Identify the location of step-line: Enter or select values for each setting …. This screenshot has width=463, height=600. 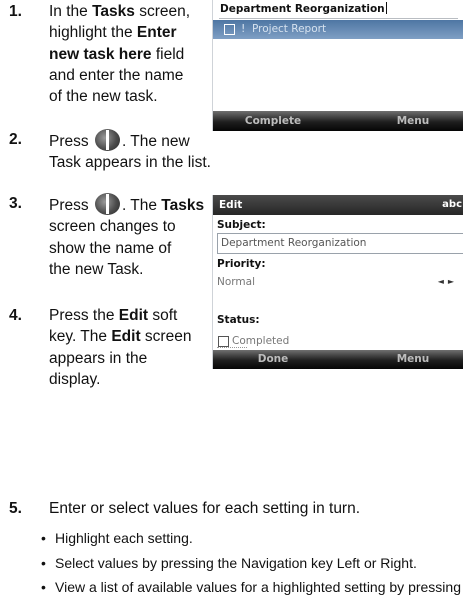
(204, 508).